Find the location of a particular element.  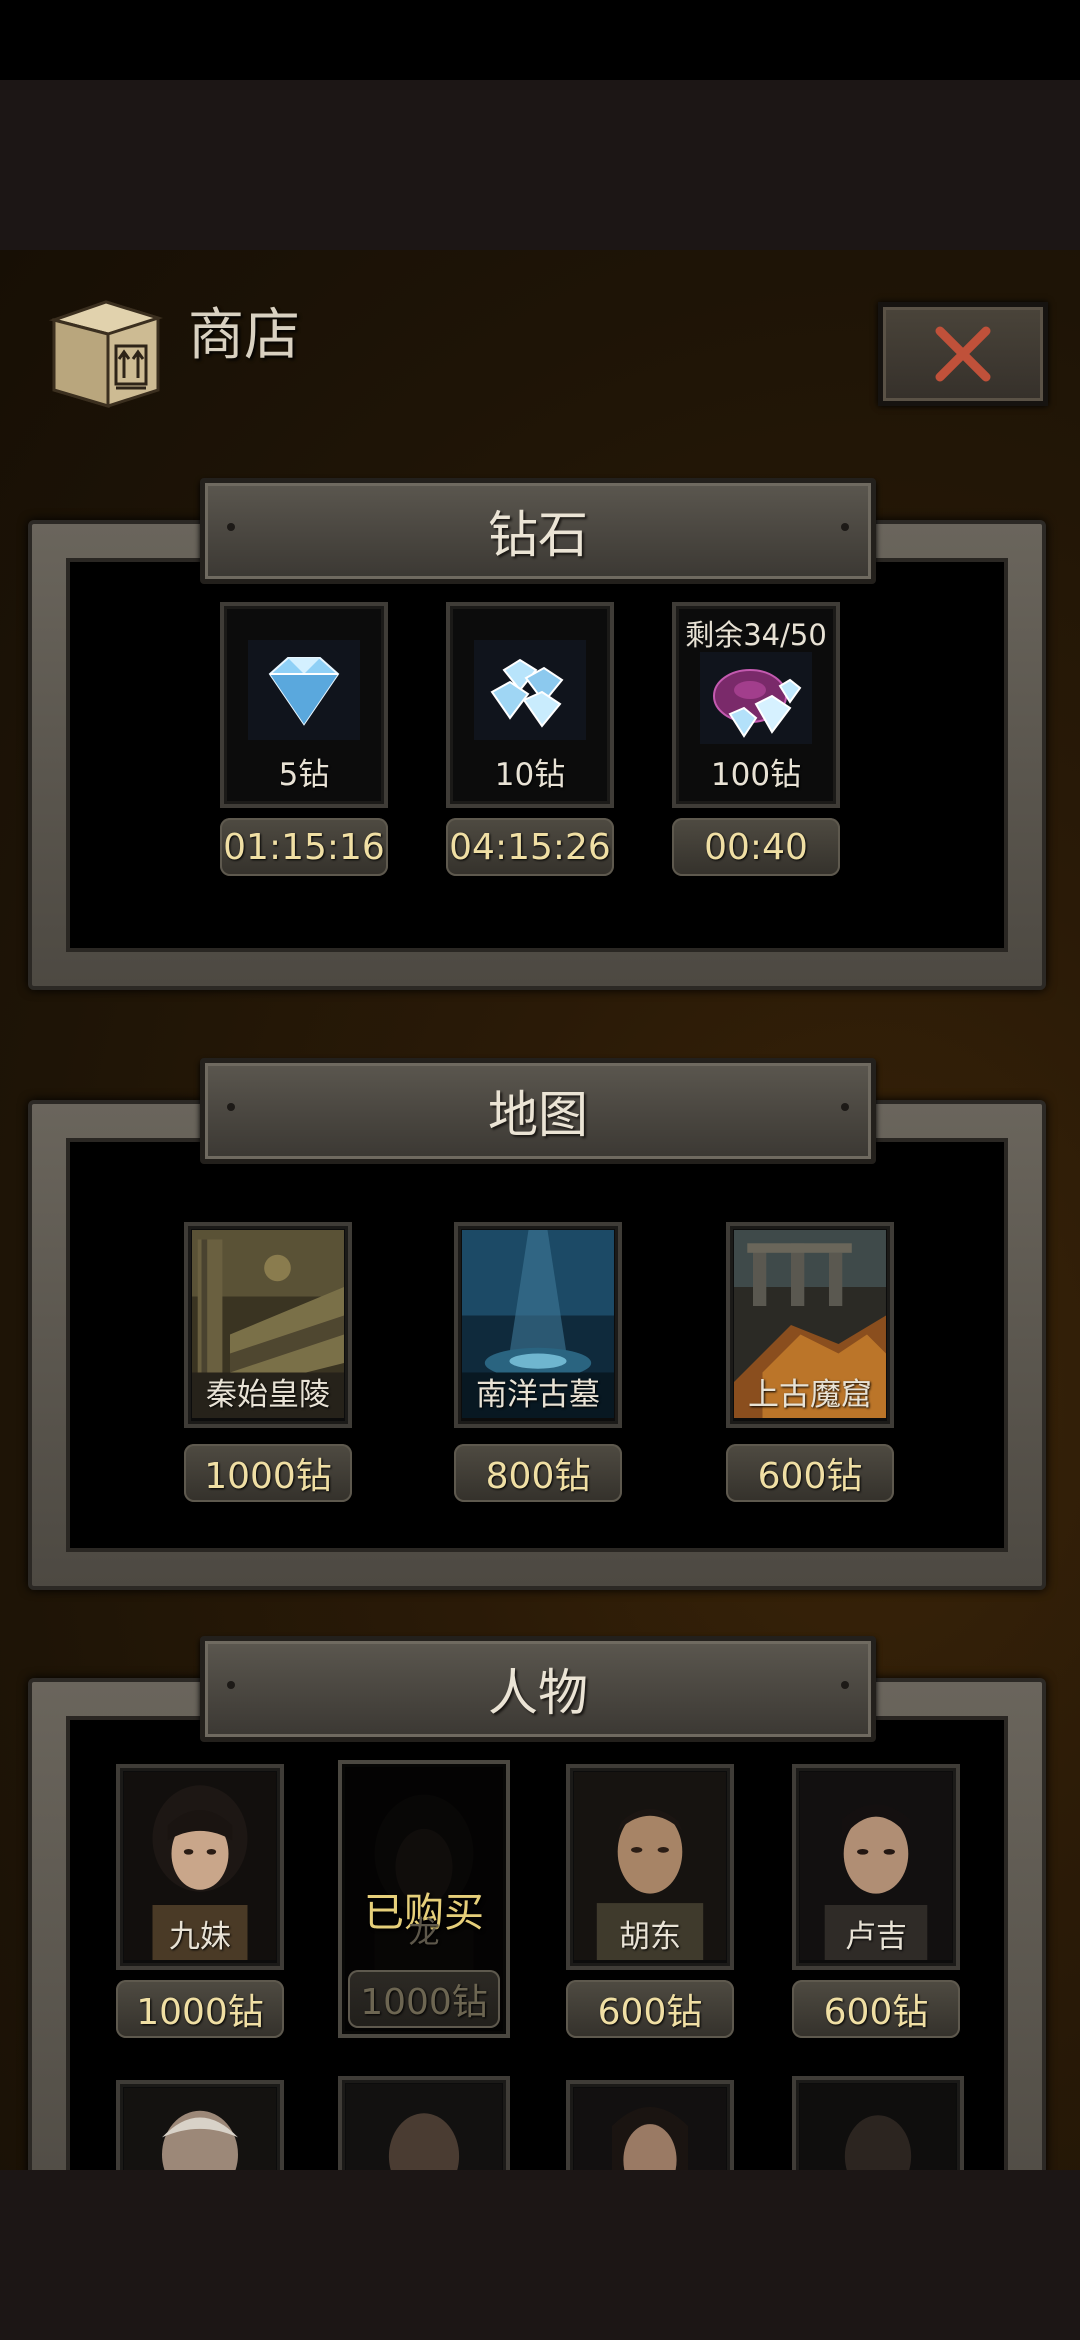

character-item-hudong: 胡东 is located at coordinates (650, 1867).